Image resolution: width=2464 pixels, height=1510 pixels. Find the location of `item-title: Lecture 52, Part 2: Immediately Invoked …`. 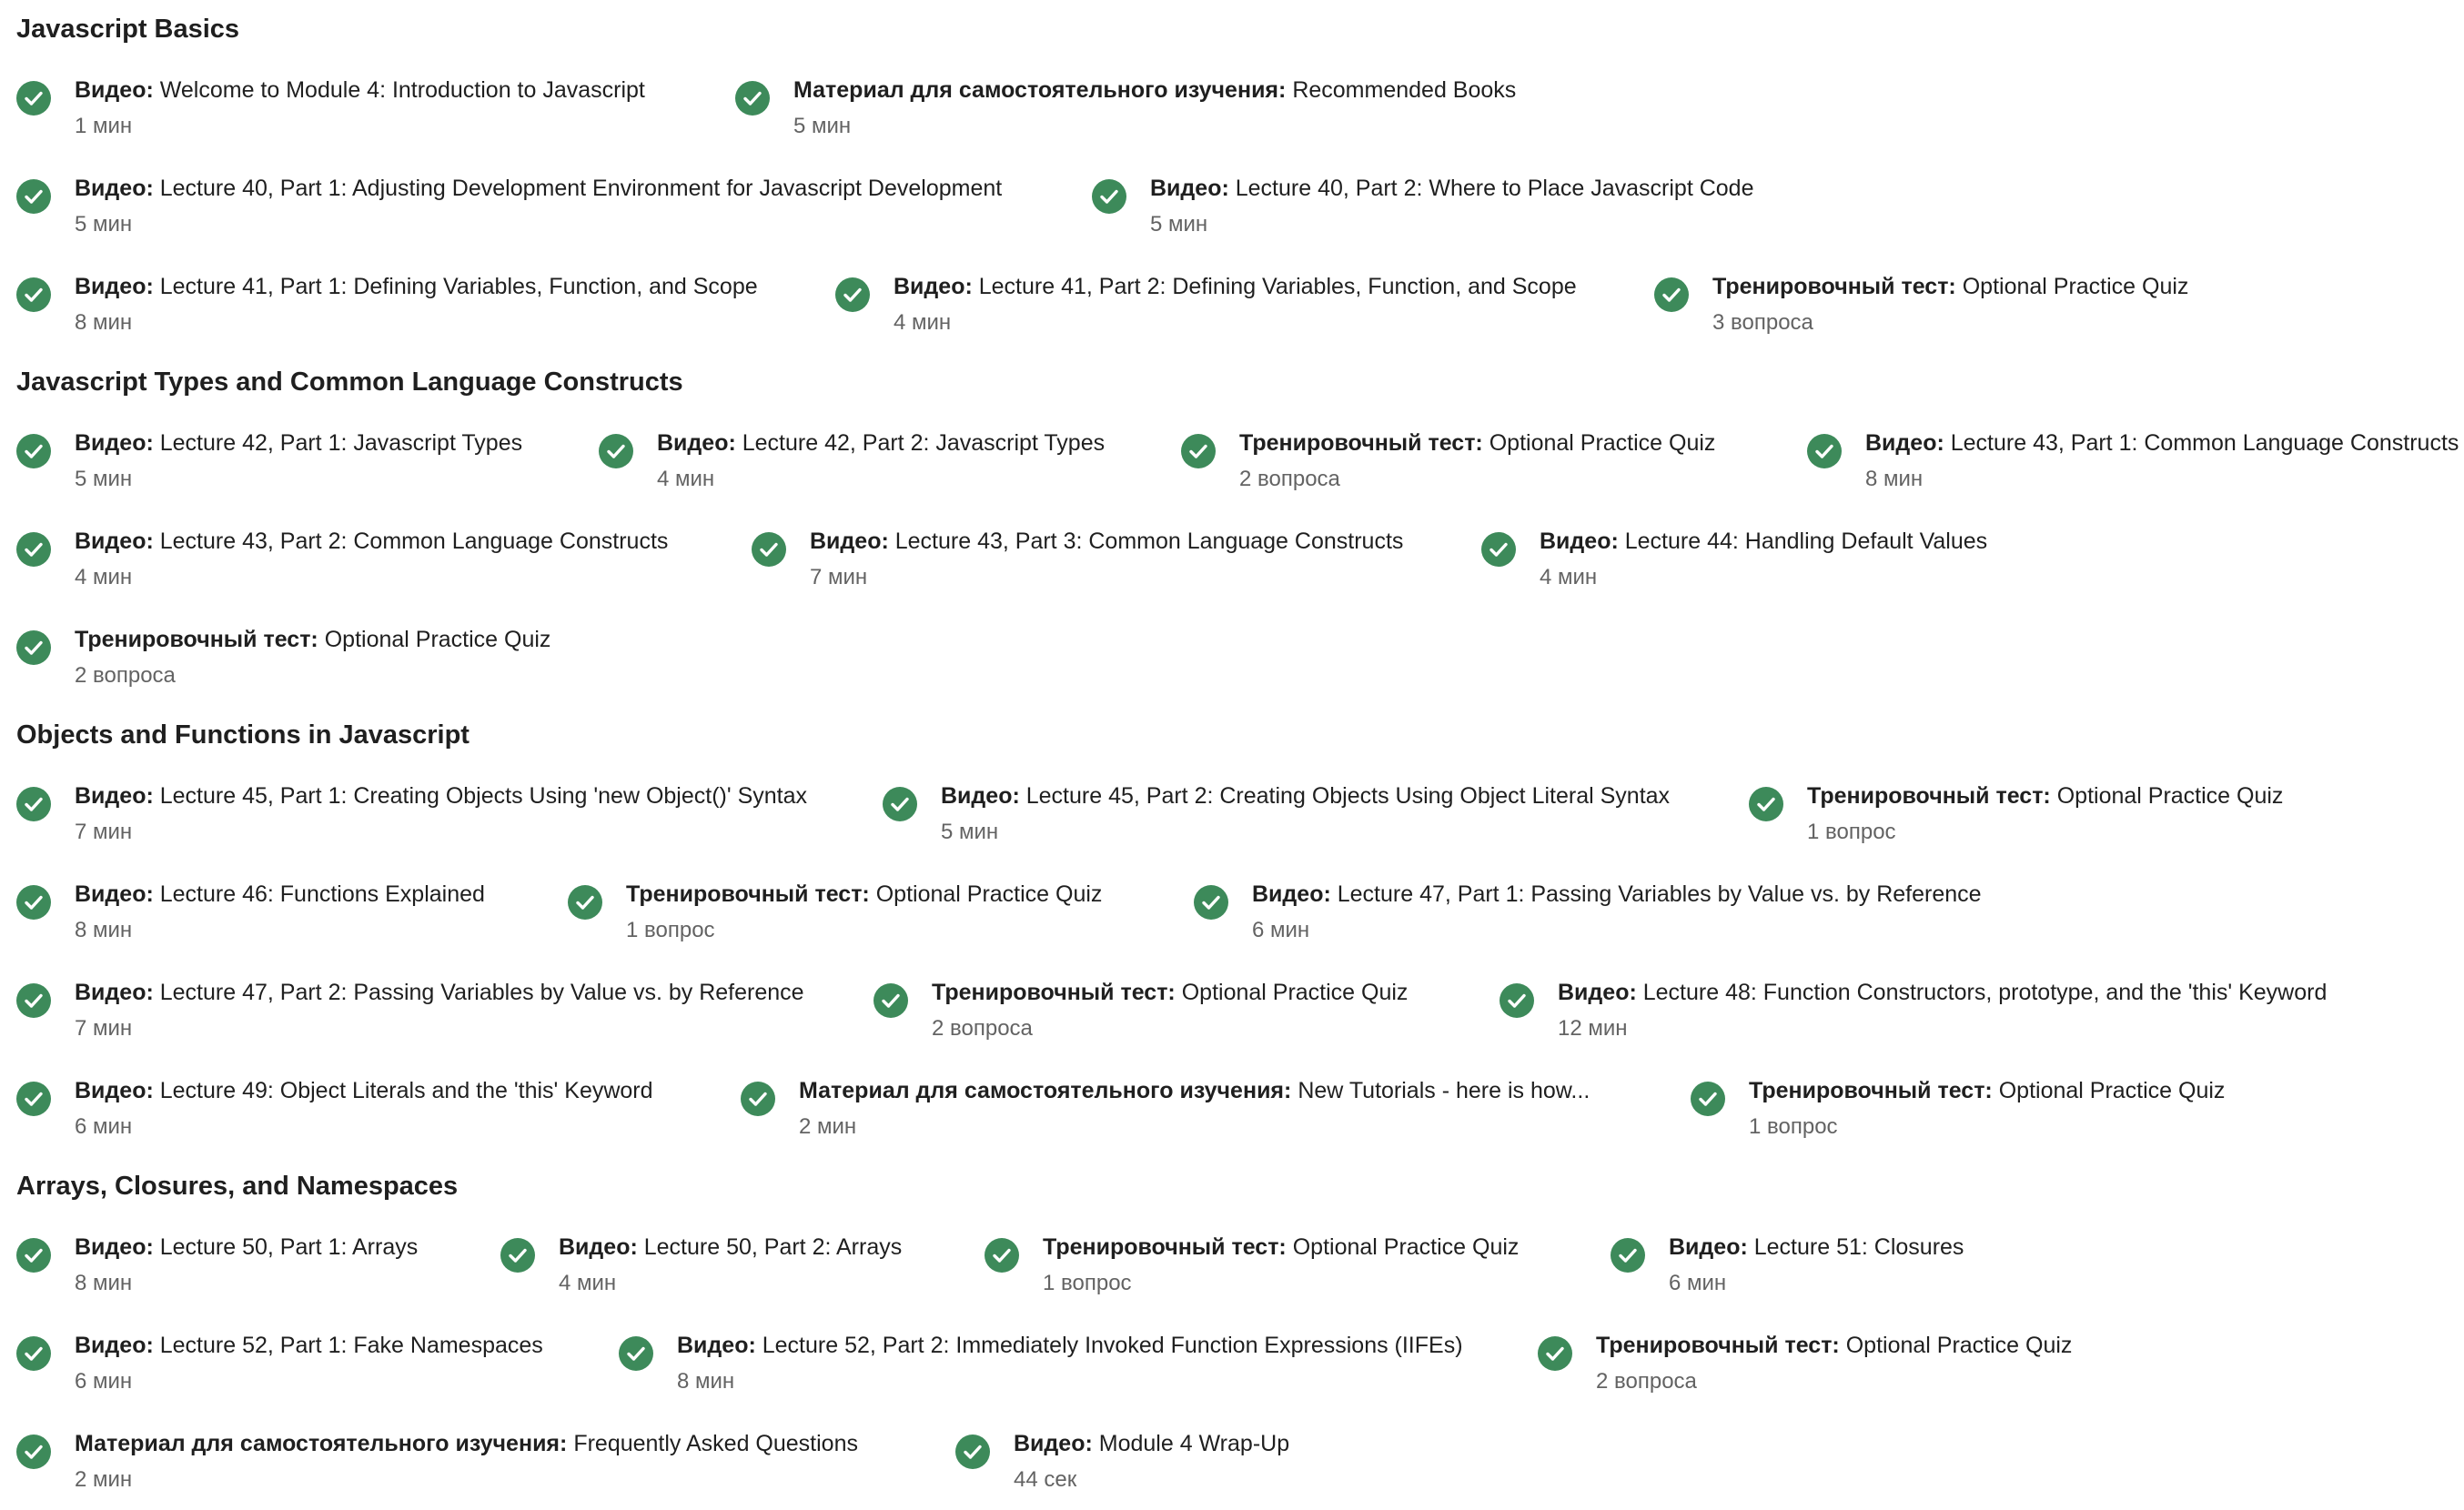

item-title: Lecture 52, Part 2: Immediately Invoked … is located at coordinates (1113, 1345).